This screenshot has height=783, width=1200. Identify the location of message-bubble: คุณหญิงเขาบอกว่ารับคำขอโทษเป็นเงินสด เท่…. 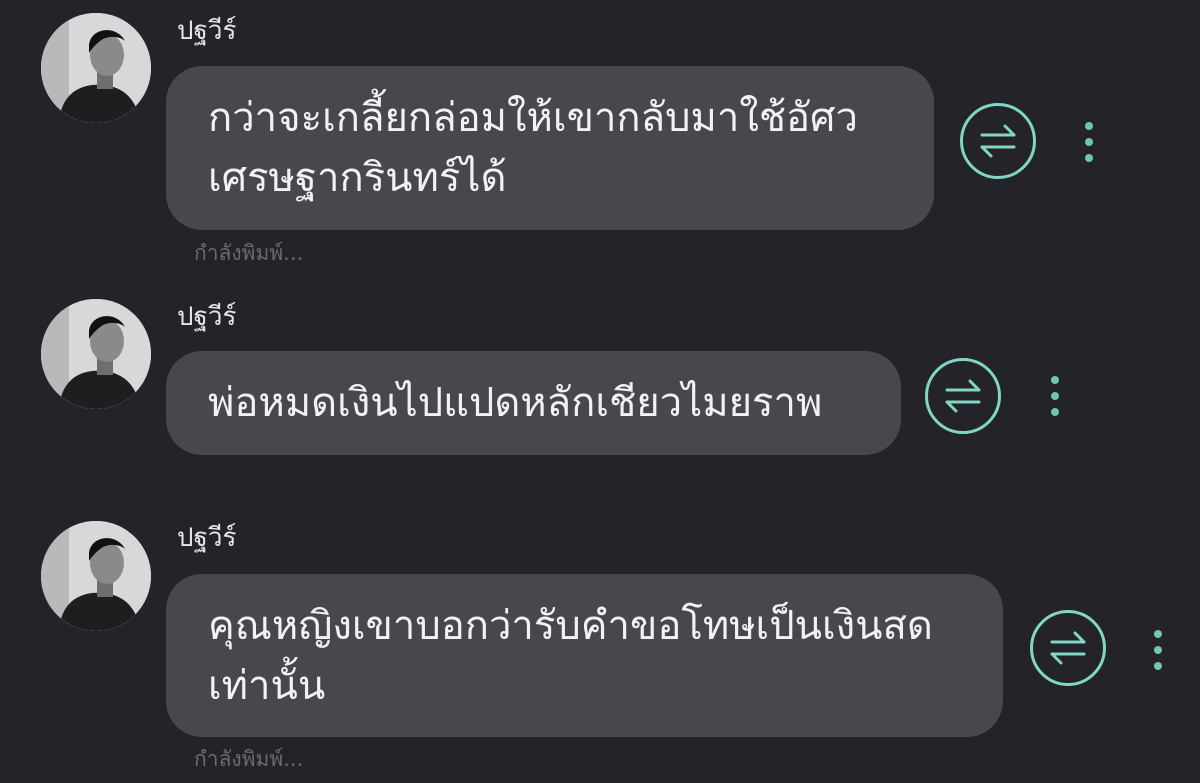
(584, 655).